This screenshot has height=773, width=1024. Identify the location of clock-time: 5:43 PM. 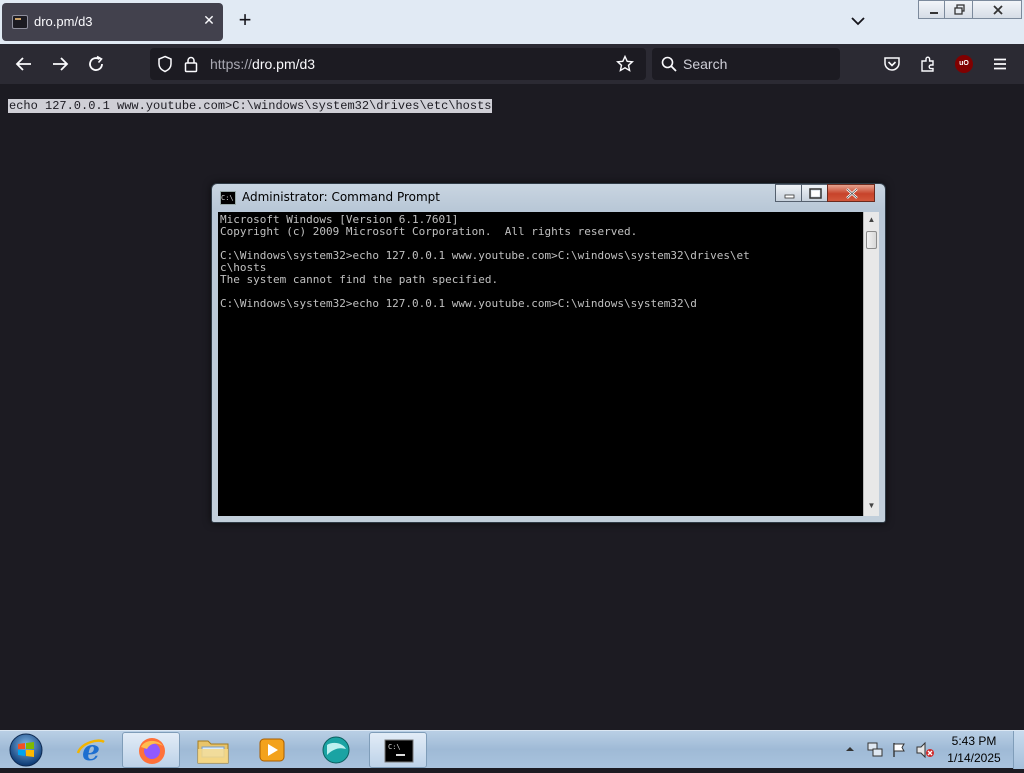
(974, 741).